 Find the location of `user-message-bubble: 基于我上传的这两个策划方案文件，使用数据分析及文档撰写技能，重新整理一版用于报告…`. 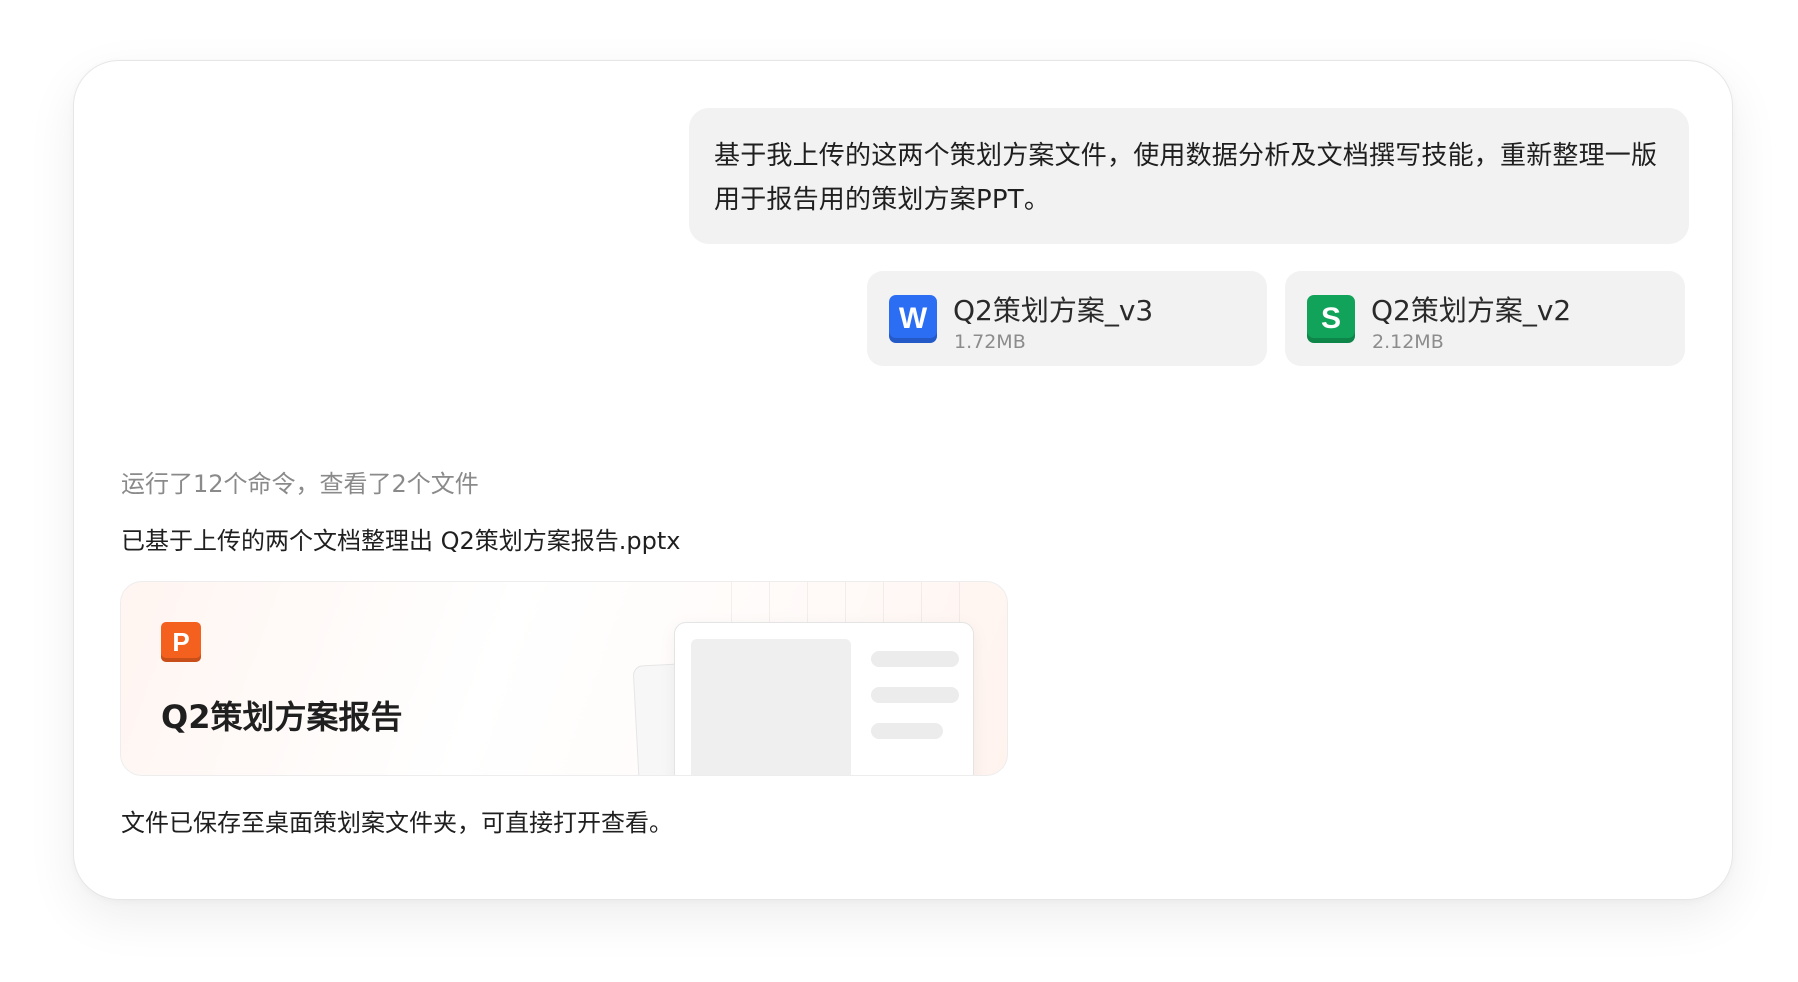

user-message-bubble: 基于我上传的这两个策划方案文件，使用数据分析及文档撰写技能，重新整理一版用于报告… is located at coordinates (1189, 176).